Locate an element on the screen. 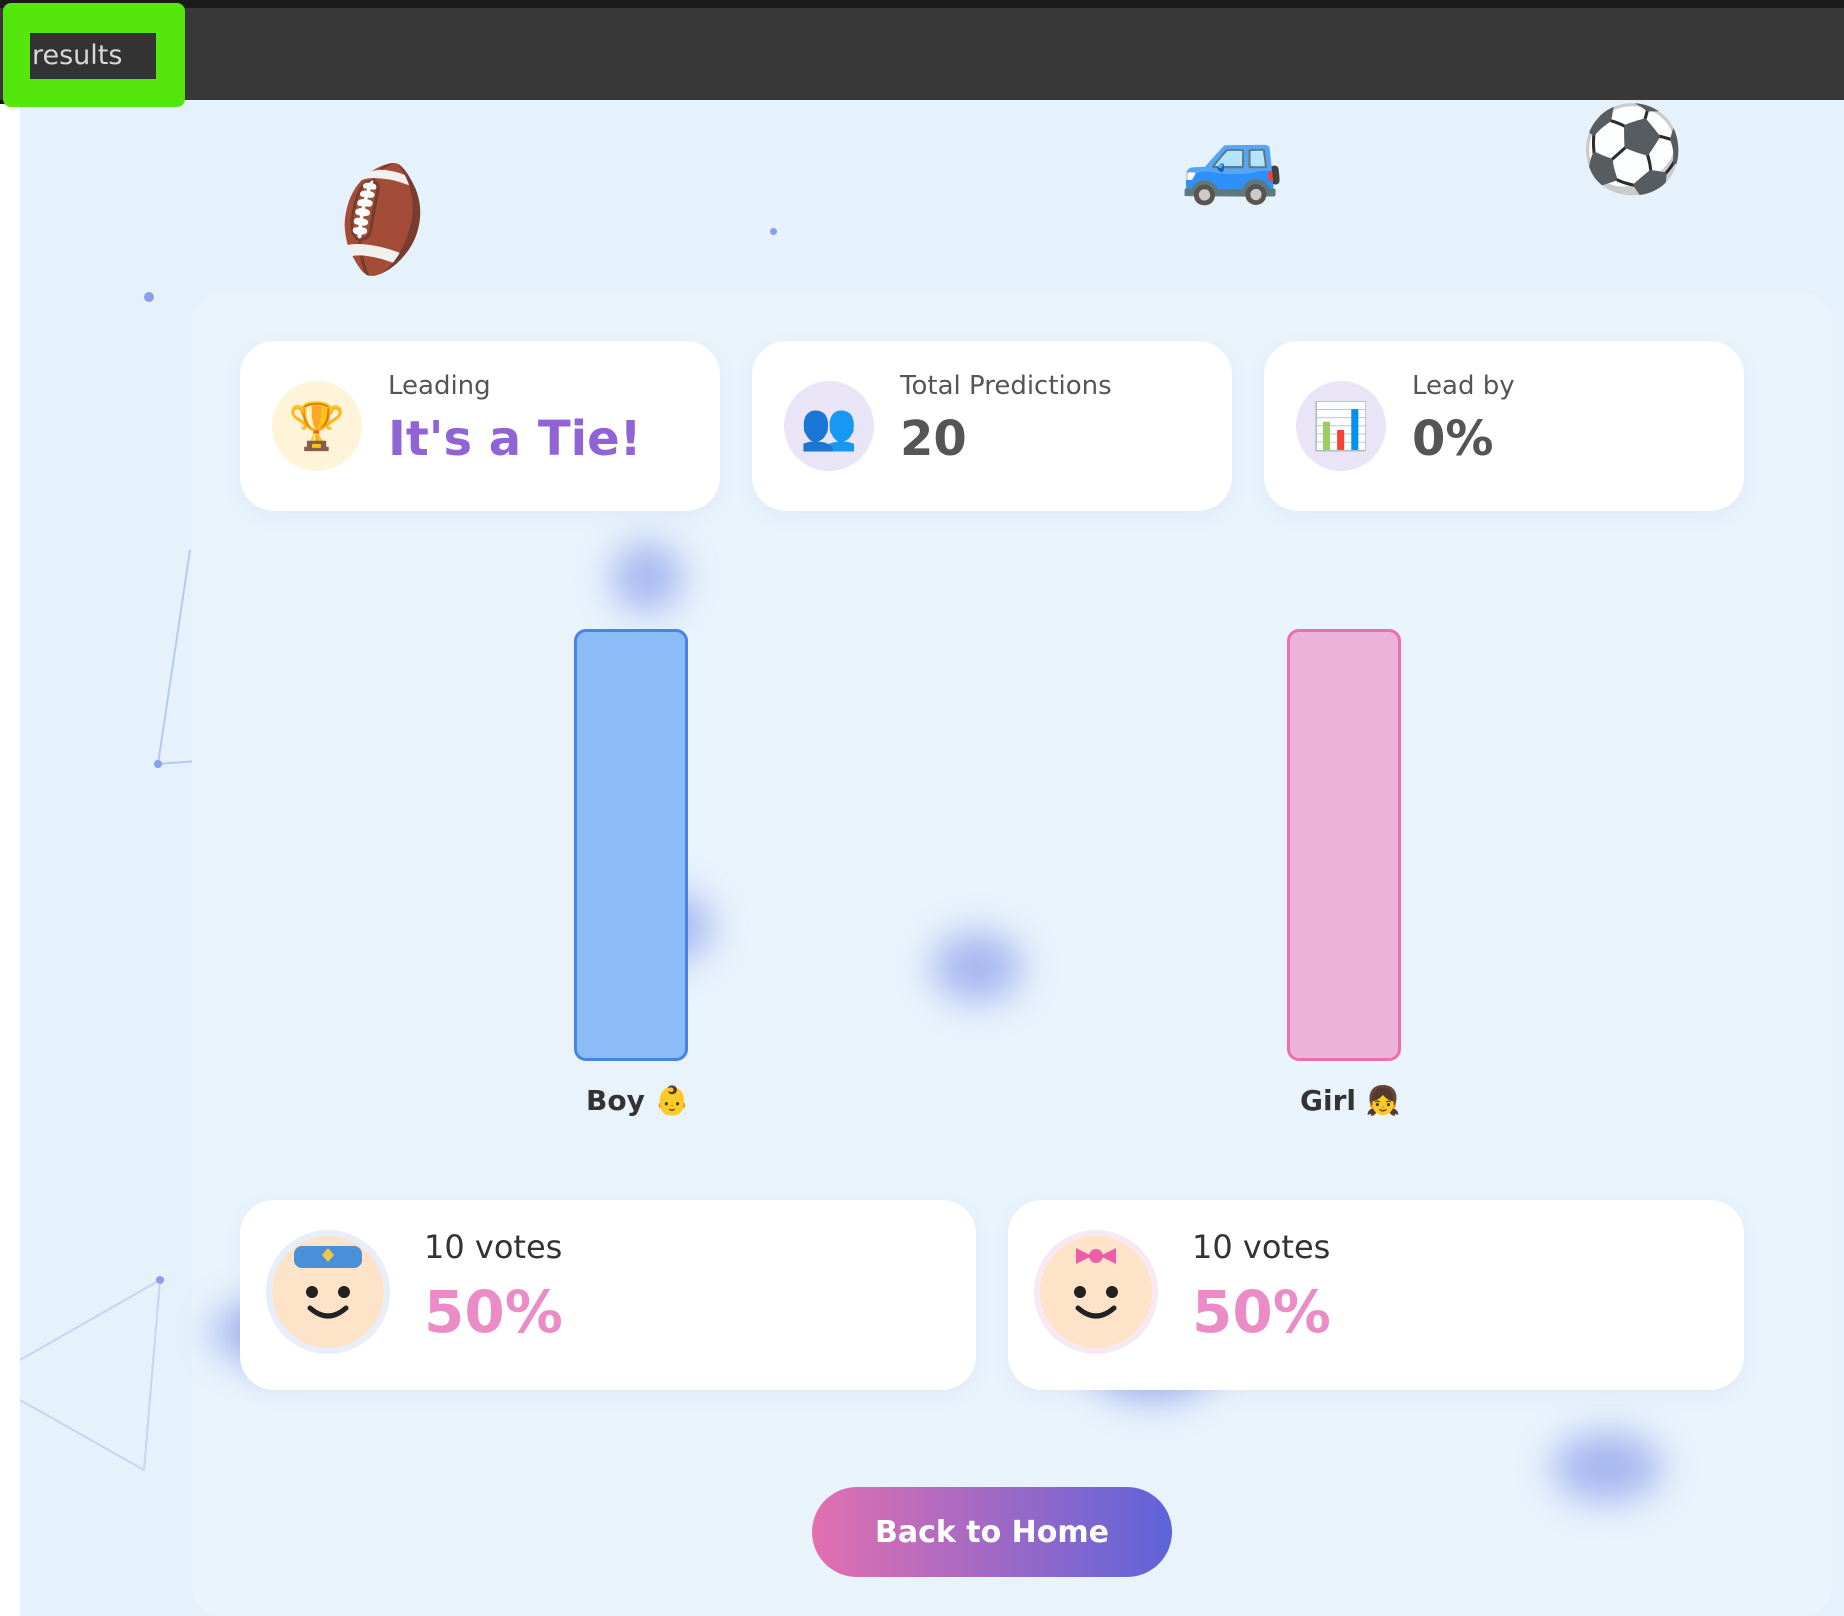 This screenshot has height=1616, width=1844. stat-card-lead-by: 📊 Lead by 0% is located at coordinates (1504, 426).